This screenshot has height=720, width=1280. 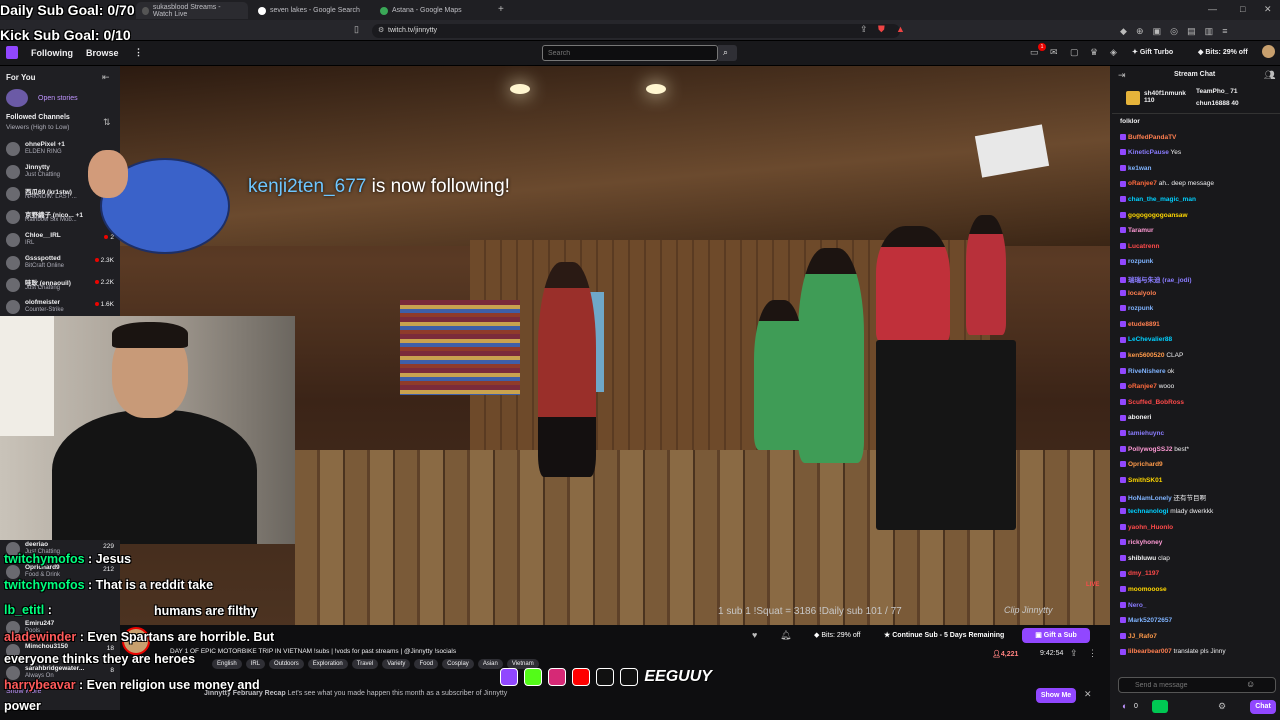 I want to click on chat-username: rickyhoney, so click(x=1145, y=542).